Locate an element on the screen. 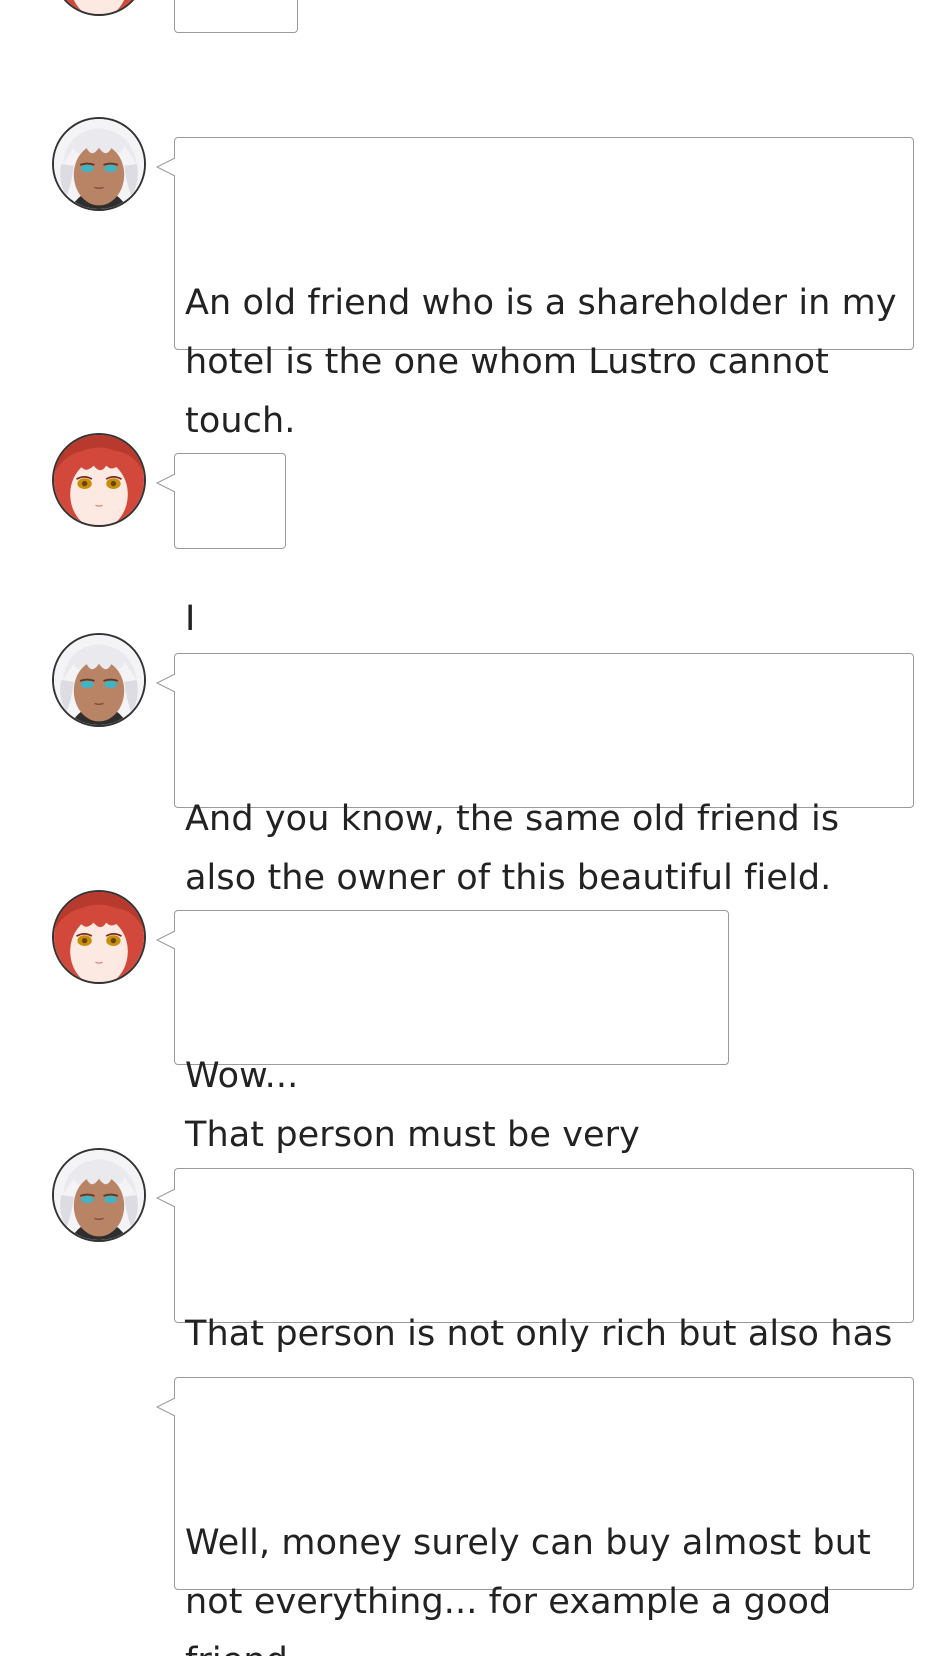 This screenshot has width=940, height=1656. message-bubble is located at coordinates (236, 16).